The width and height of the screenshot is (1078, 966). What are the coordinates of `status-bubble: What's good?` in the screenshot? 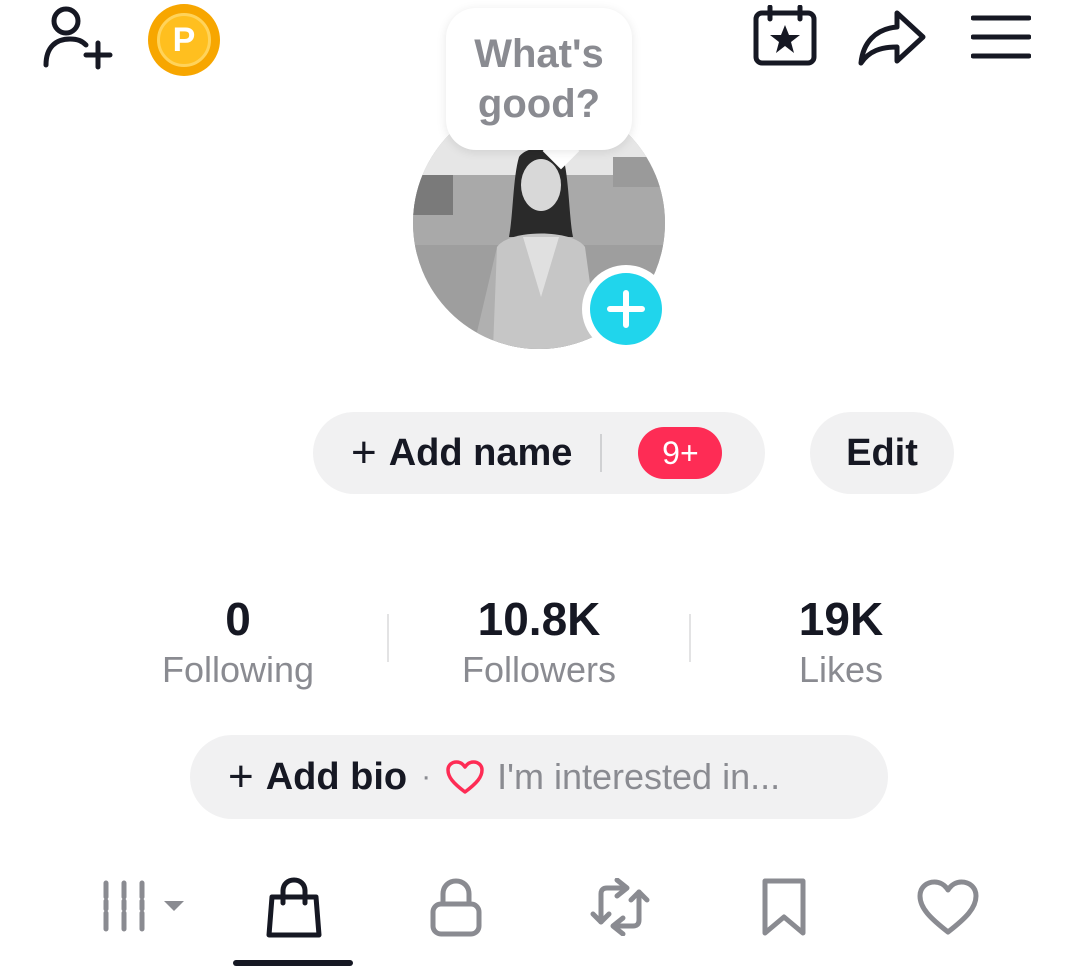 It's located at (539, 79).